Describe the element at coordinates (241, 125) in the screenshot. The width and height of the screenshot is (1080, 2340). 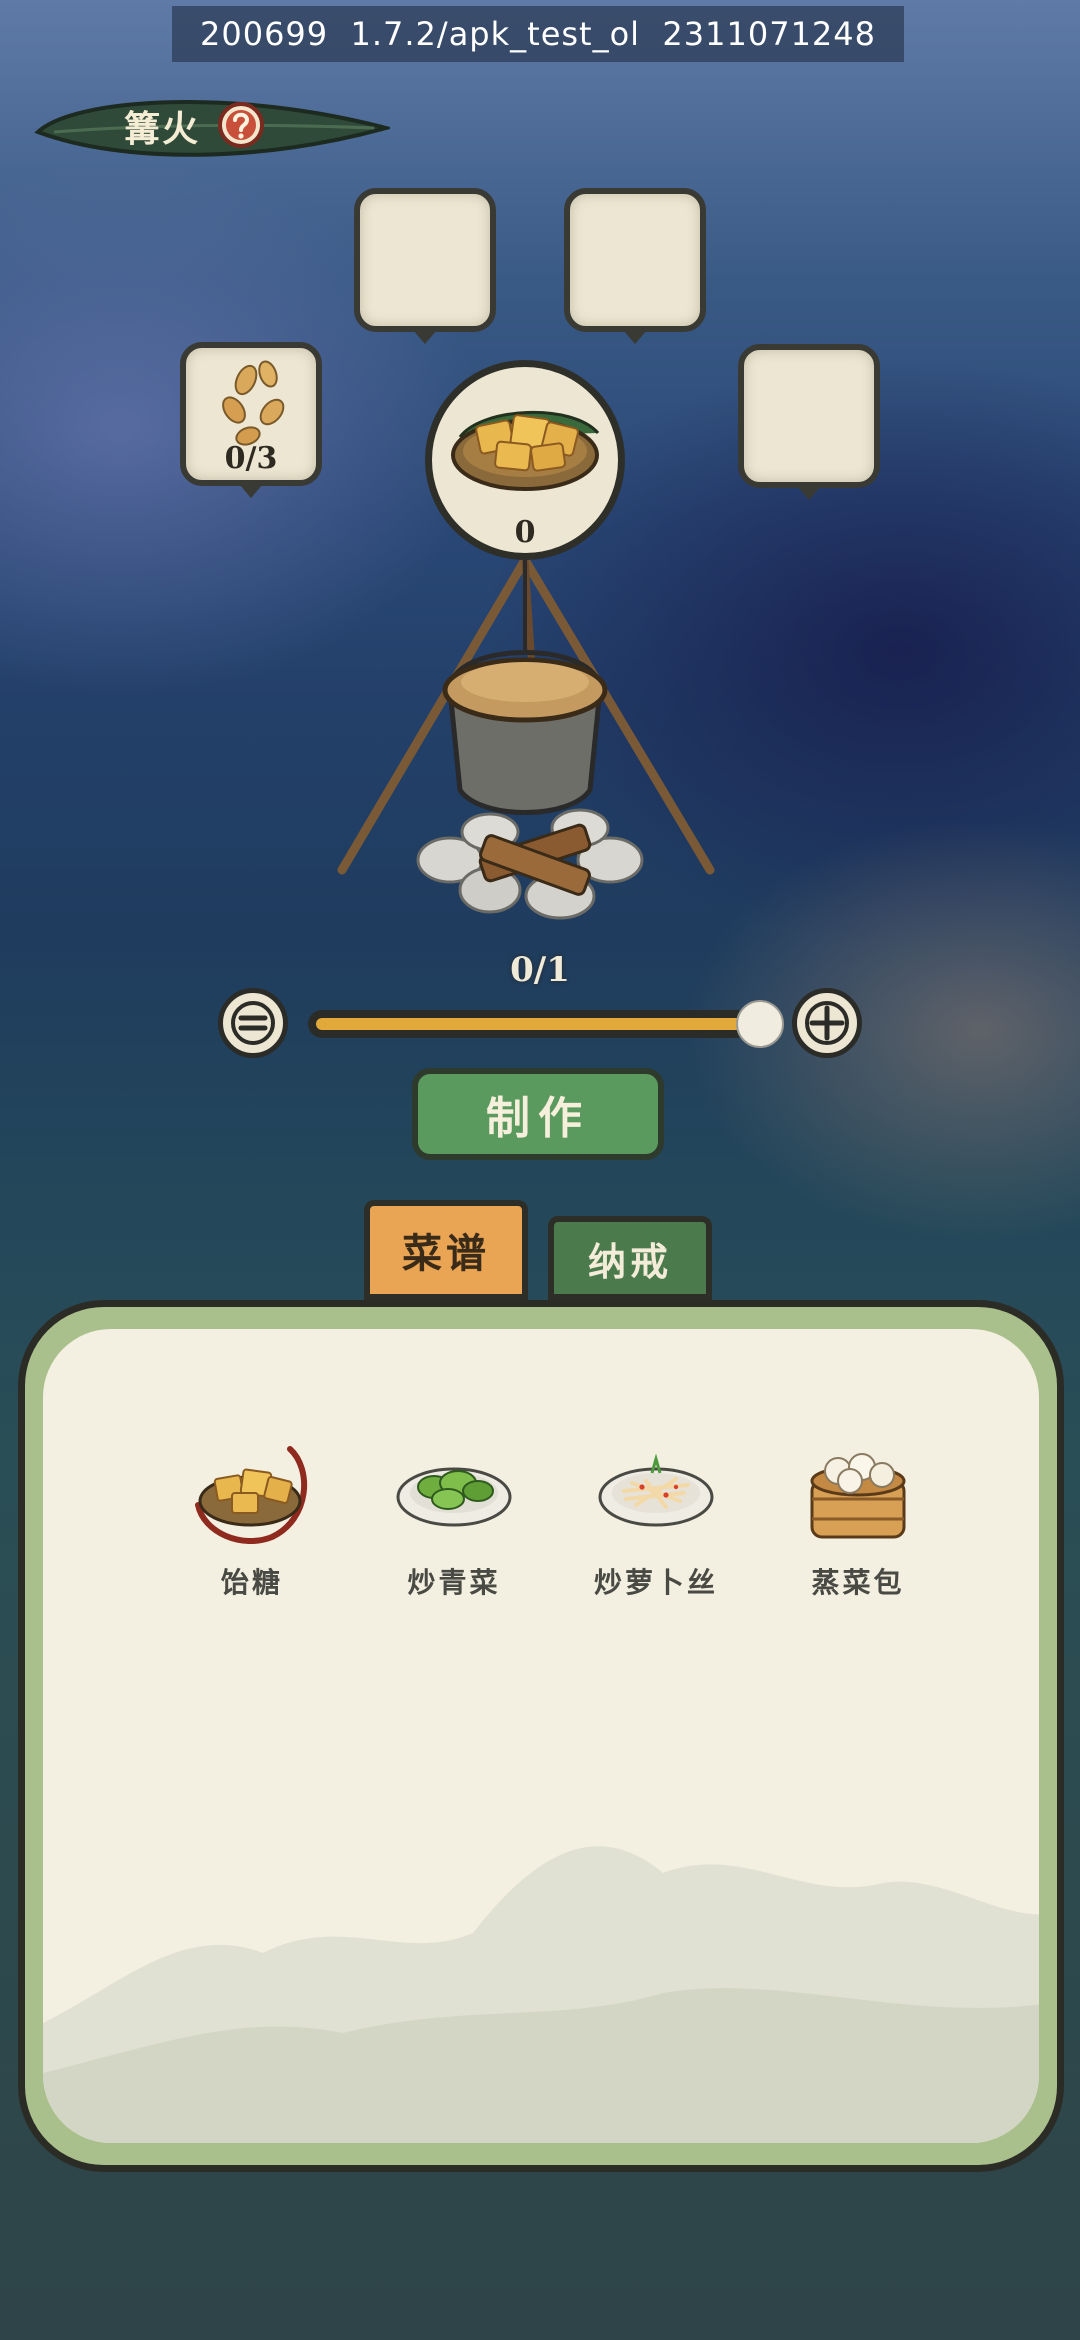
I see `question-mark-icon` at that location.